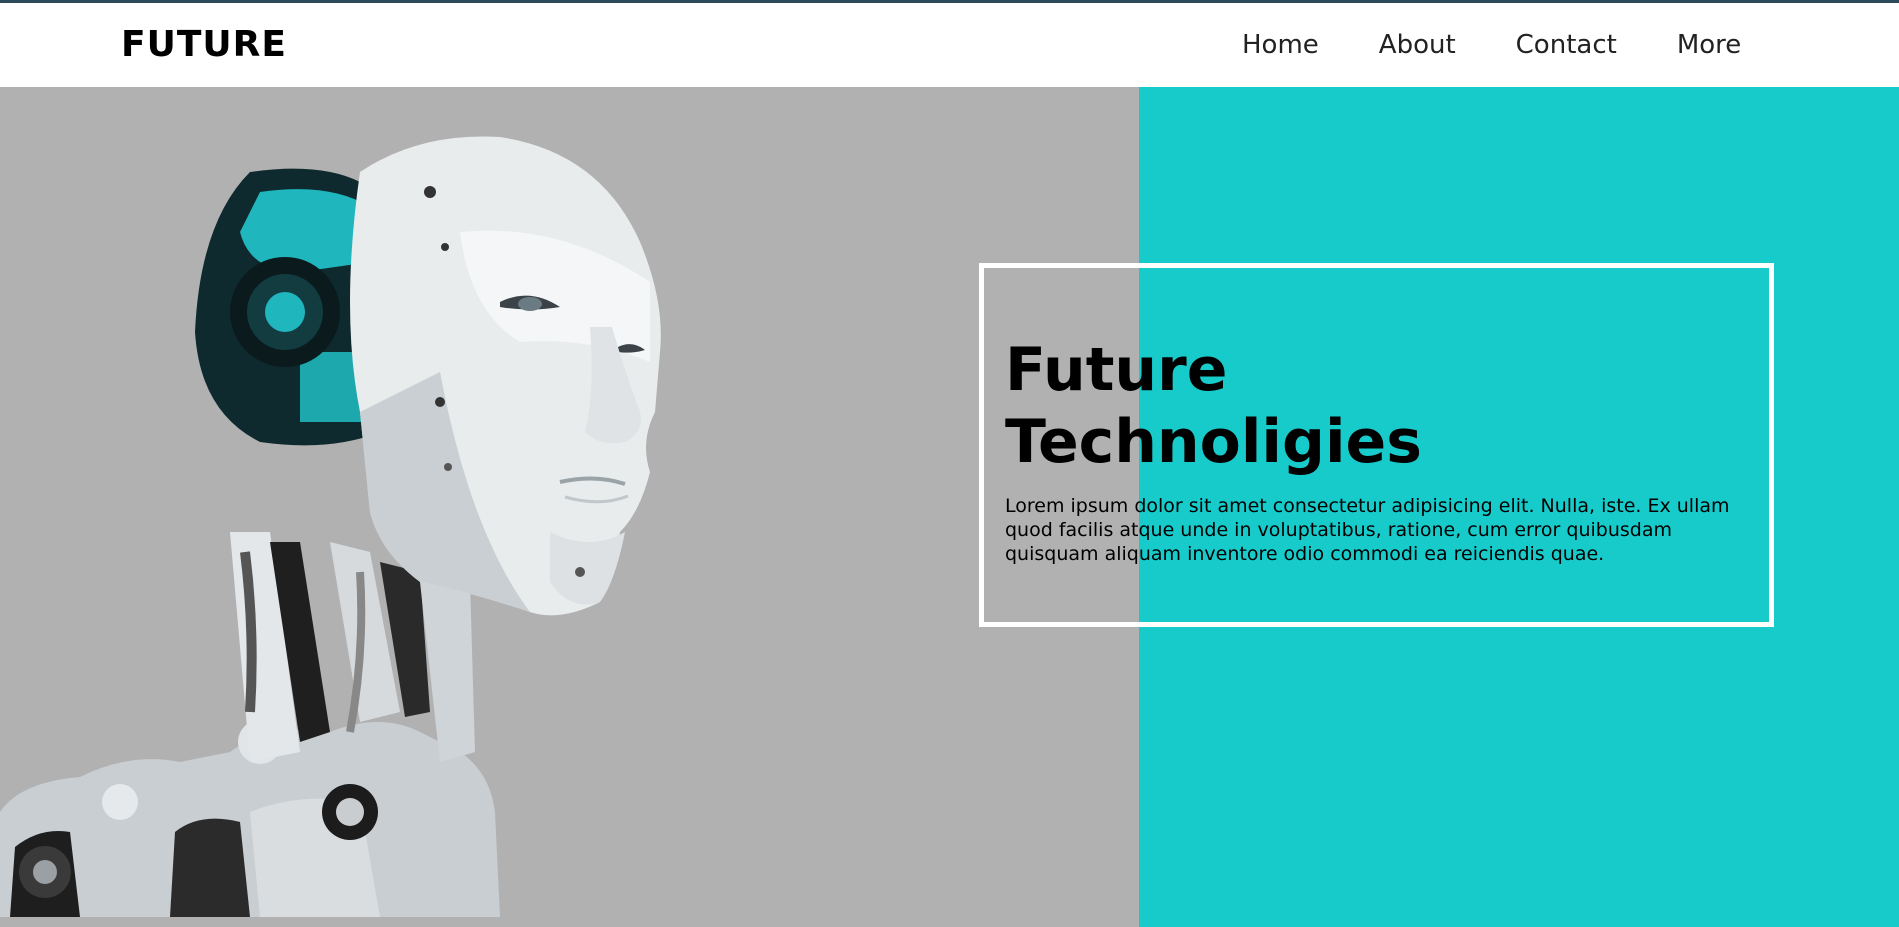 This screenshot has width=1899, height=927. I want to click on site-logo: FUTURE, so click(204, 44).